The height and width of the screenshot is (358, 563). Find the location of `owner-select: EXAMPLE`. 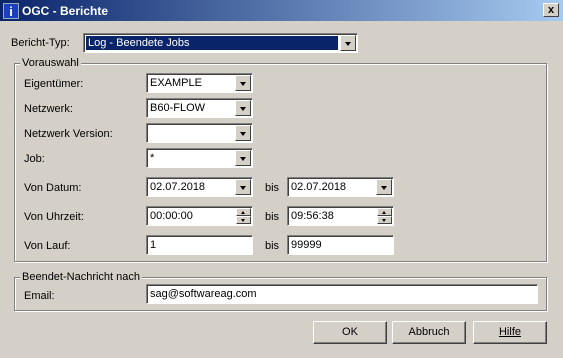

owner-select: EXAMPLE is located at coordinates (199, 83).